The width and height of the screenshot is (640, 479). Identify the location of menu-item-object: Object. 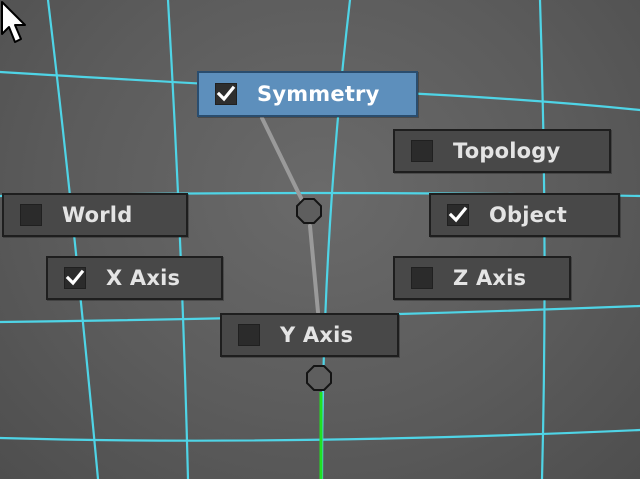
(524, 215).